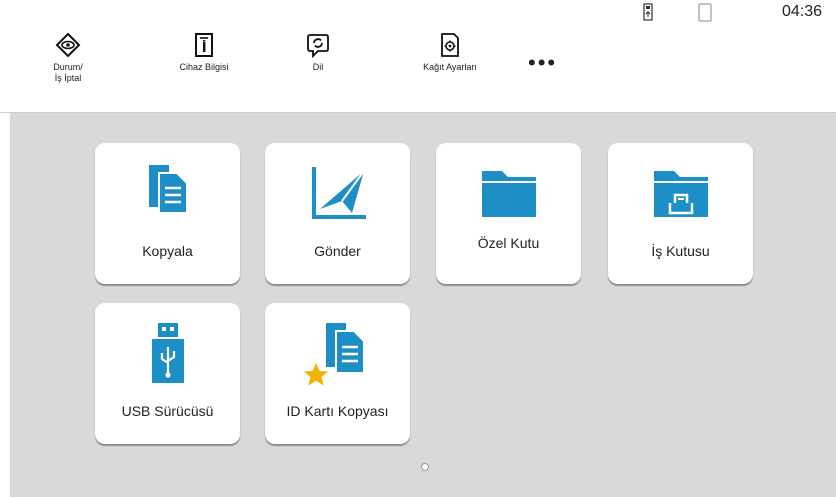  What do you see at coordinates (450, 67) in the screenshot?
I see `paper-settings-label: Kağıt Ayarları` at bounding box center [450, 67].